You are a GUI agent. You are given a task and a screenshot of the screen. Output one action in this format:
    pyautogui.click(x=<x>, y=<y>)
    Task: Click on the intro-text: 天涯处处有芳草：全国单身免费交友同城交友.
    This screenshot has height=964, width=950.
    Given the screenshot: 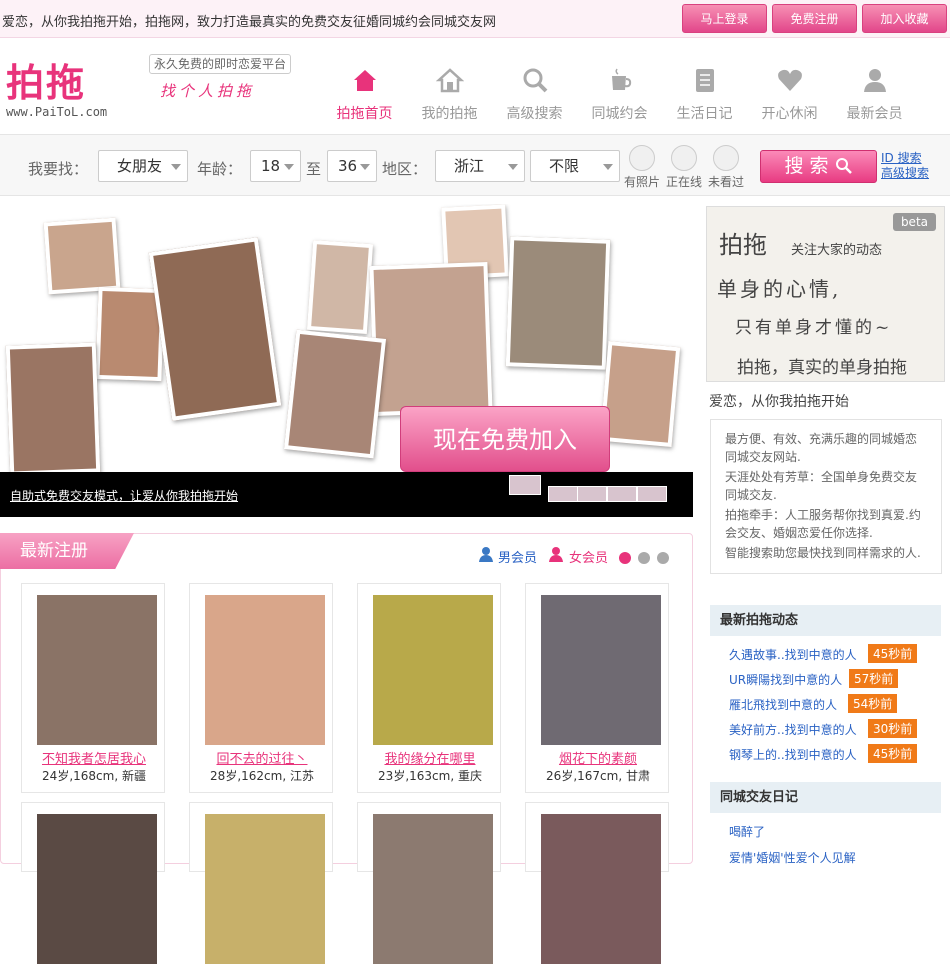 What is the action you would take?
    pyautogui.click(x=821, y=486)
    